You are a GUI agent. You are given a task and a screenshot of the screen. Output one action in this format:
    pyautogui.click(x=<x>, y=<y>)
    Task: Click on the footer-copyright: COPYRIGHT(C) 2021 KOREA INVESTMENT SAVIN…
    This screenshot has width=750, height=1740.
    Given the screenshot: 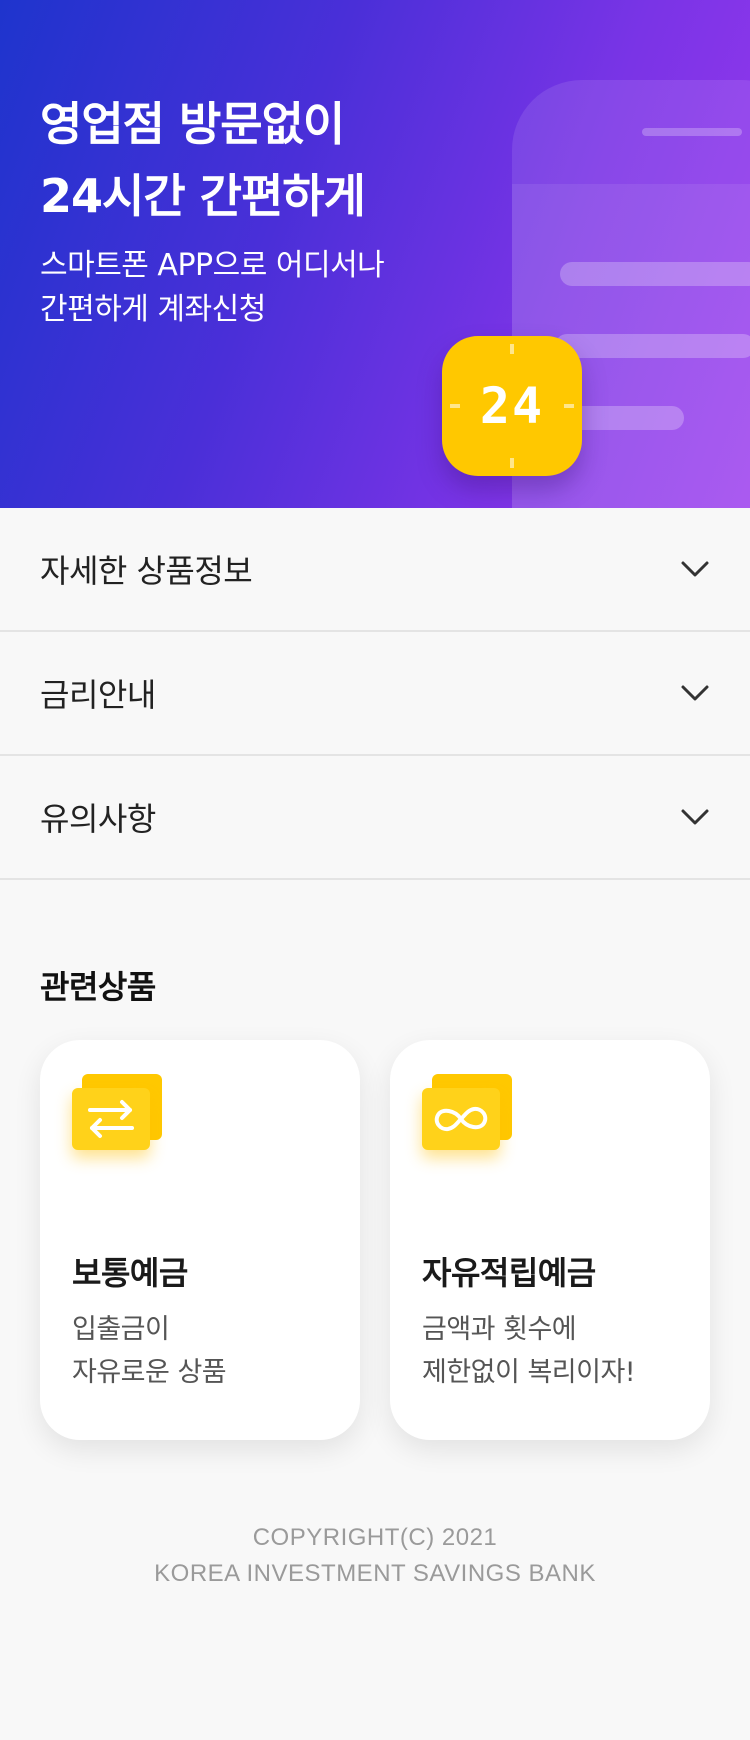 What is the action you would take?
    pyautogui.click(x=375, y=1556)
    